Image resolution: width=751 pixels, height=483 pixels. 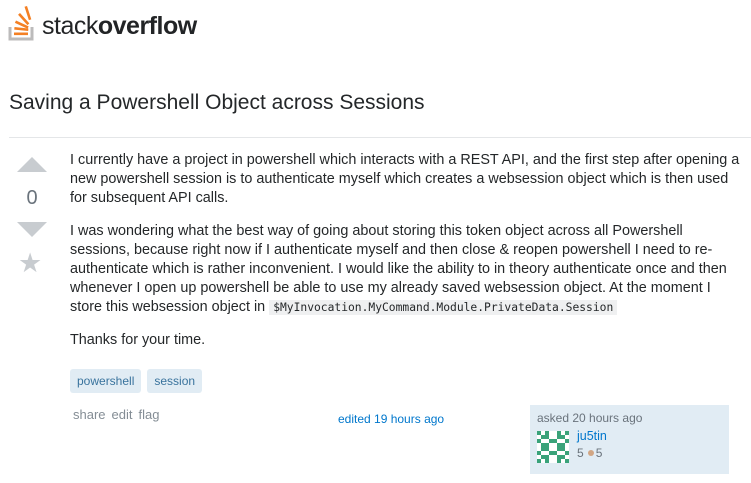 I want to click on bronze-badge-count: 5, so click(x=599, y=453).